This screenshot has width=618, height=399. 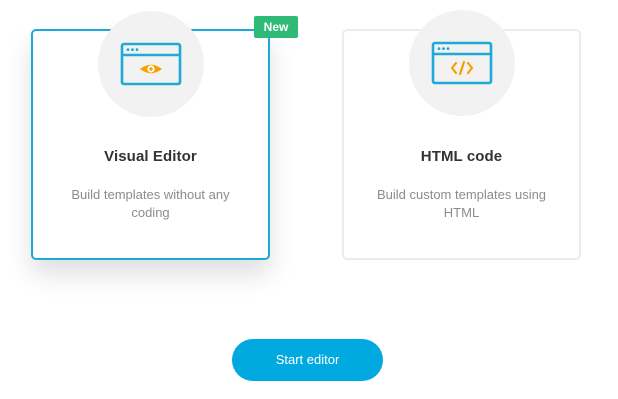 I want to click on start-editor-button: Start editor, so click(x=307, y=360).